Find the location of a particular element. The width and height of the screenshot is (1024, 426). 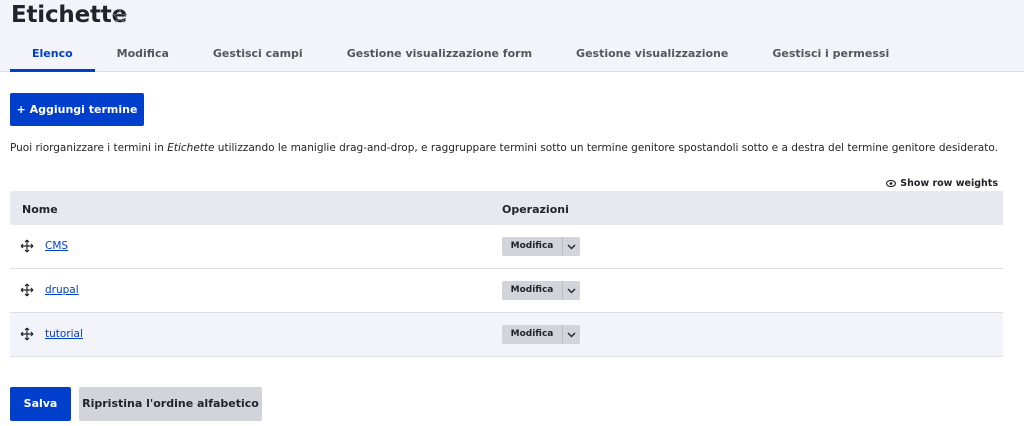

tab-gestisci-campi: Gestisci campi is located at coordinates (258, 56).